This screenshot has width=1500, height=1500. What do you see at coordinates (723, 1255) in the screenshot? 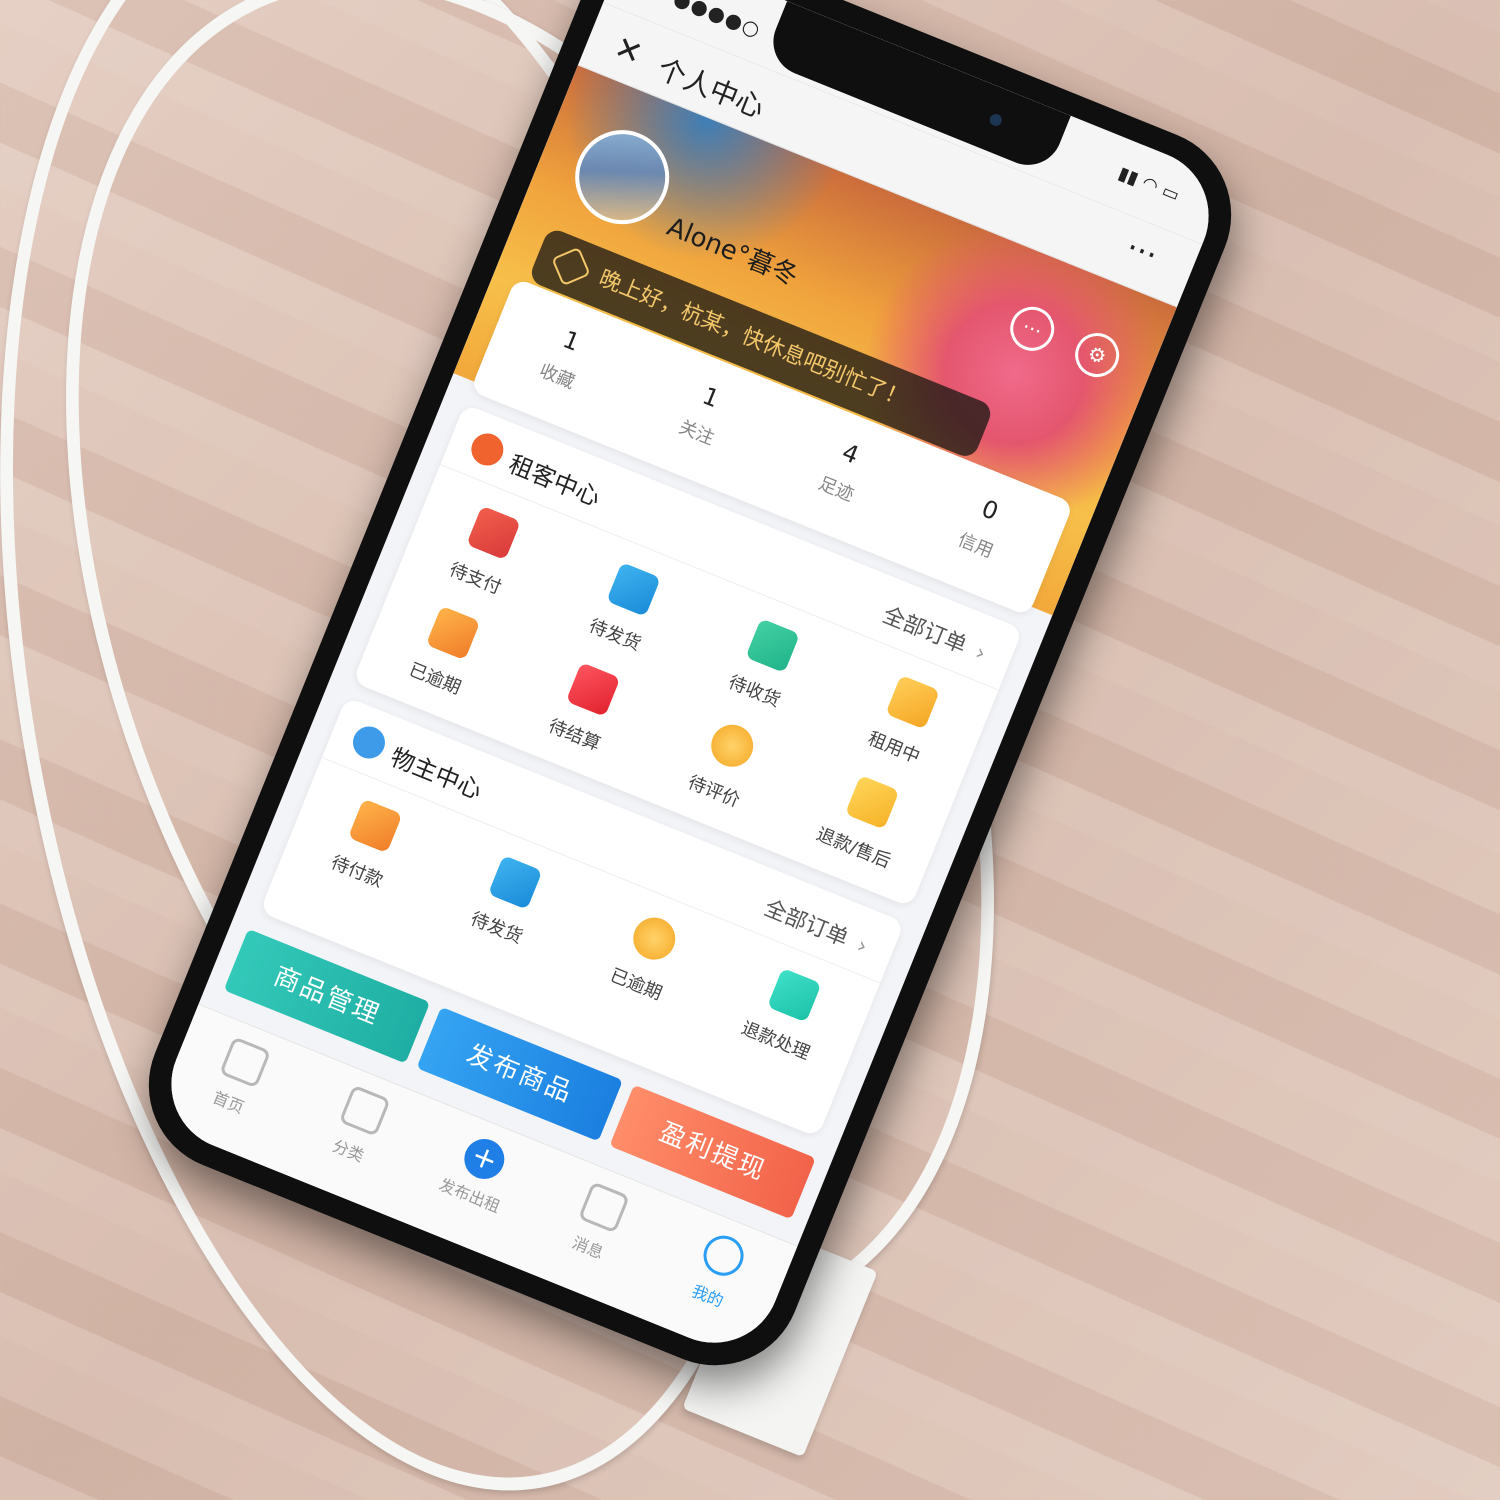
I see `profile-icon` at bounding box center [723, 1255].